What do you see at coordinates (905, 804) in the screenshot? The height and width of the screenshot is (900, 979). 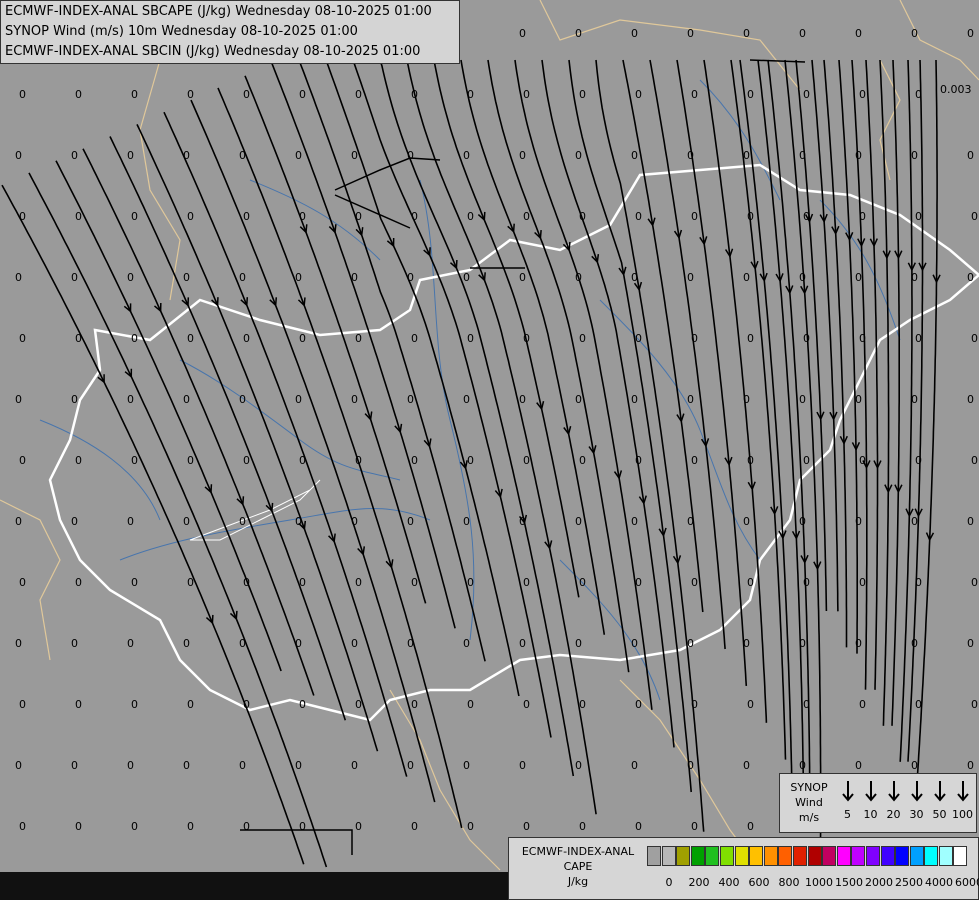 I see `wind-legend-samples: 5 10 20 30 50 100` at bounding box center [905, 804].